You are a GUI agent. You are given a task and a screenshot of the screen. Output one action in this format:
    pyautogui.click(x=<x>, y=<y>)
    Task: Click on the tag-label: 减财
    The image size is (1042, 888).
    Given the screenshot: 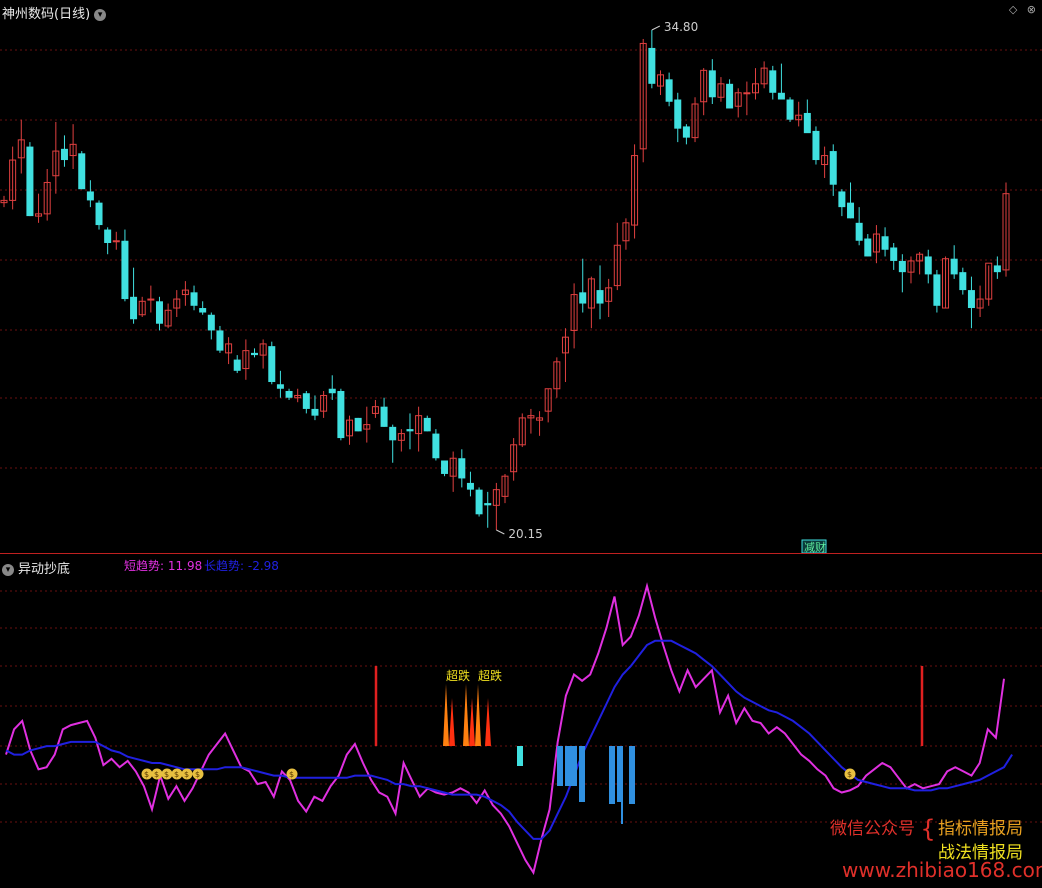 What is the action you would take?
    pyautogui.click(x=815, y=546)
    